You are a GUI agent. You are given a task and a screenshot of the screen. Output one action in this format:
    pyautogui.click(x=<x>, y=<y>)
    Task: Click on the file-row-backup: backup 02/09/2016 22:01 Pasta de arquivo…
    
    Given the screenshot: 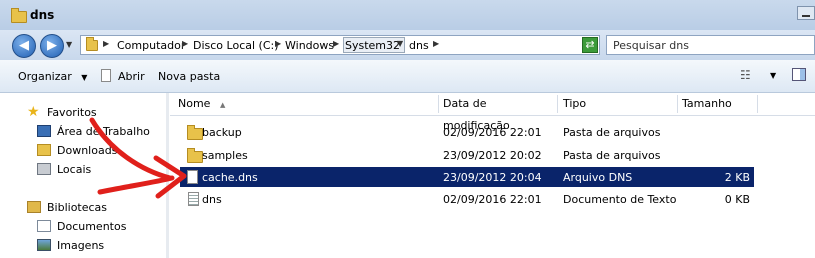 What is the action you would take?
    pyautogui.click(x=467, y=132)
    